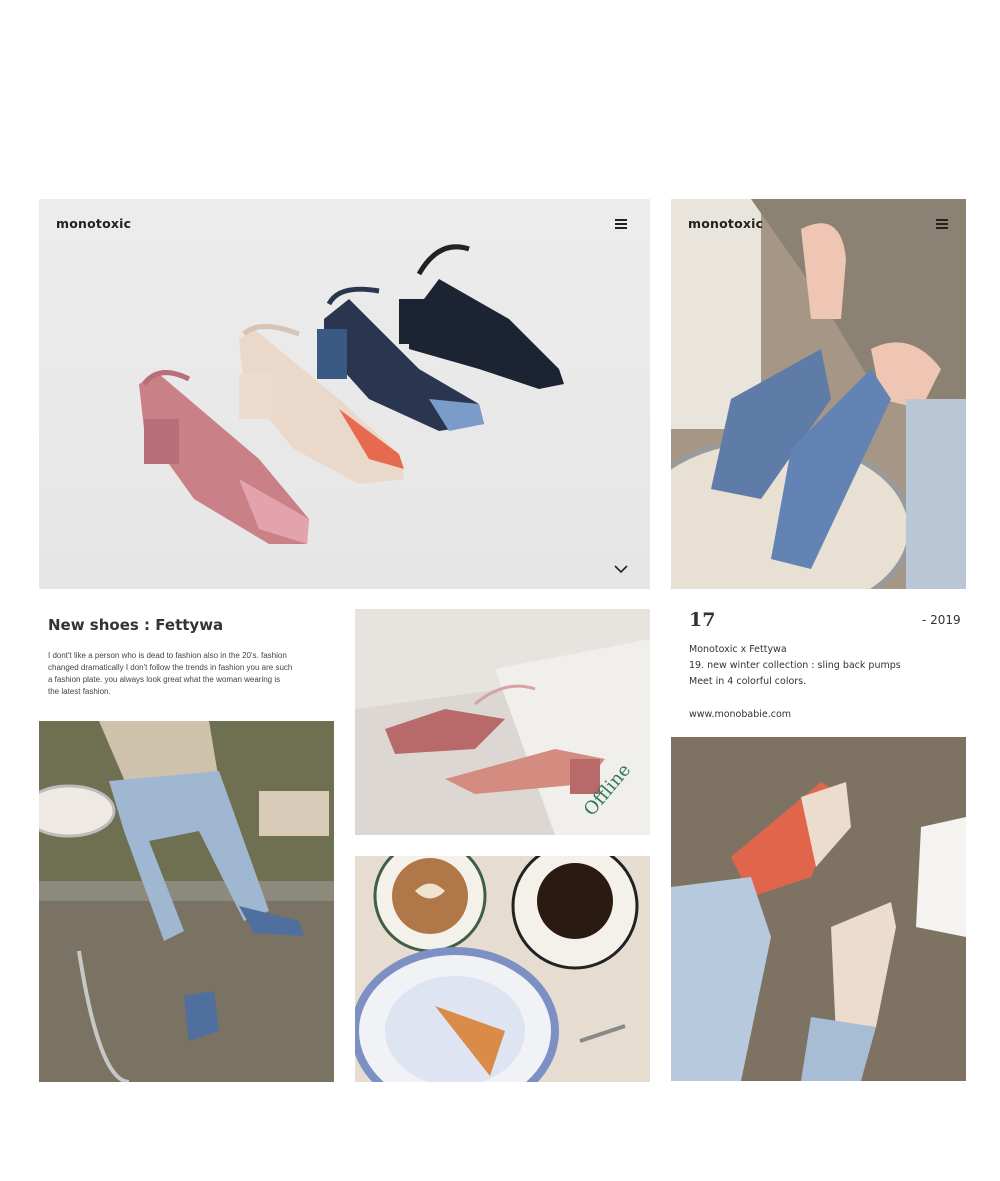 This screenshot has width=1000, height=1181. I want to click on feet-cream-shoes-photo, so click(818, 909).